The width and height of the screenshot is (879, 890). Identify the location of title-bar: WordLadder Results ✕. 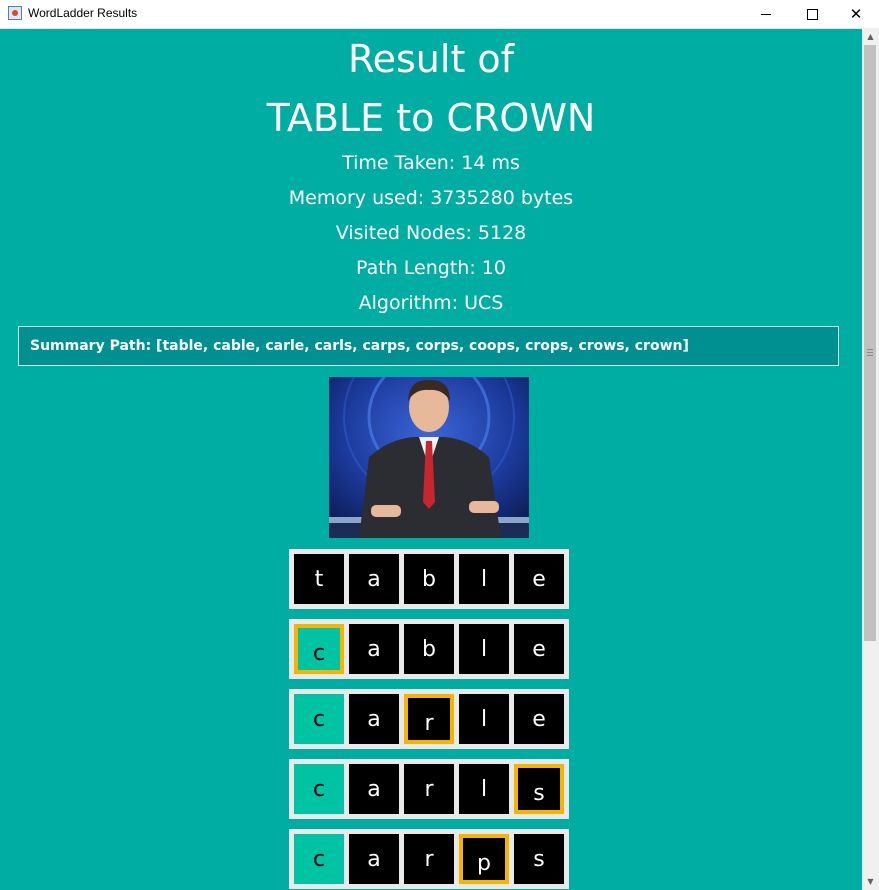
(439, 14).